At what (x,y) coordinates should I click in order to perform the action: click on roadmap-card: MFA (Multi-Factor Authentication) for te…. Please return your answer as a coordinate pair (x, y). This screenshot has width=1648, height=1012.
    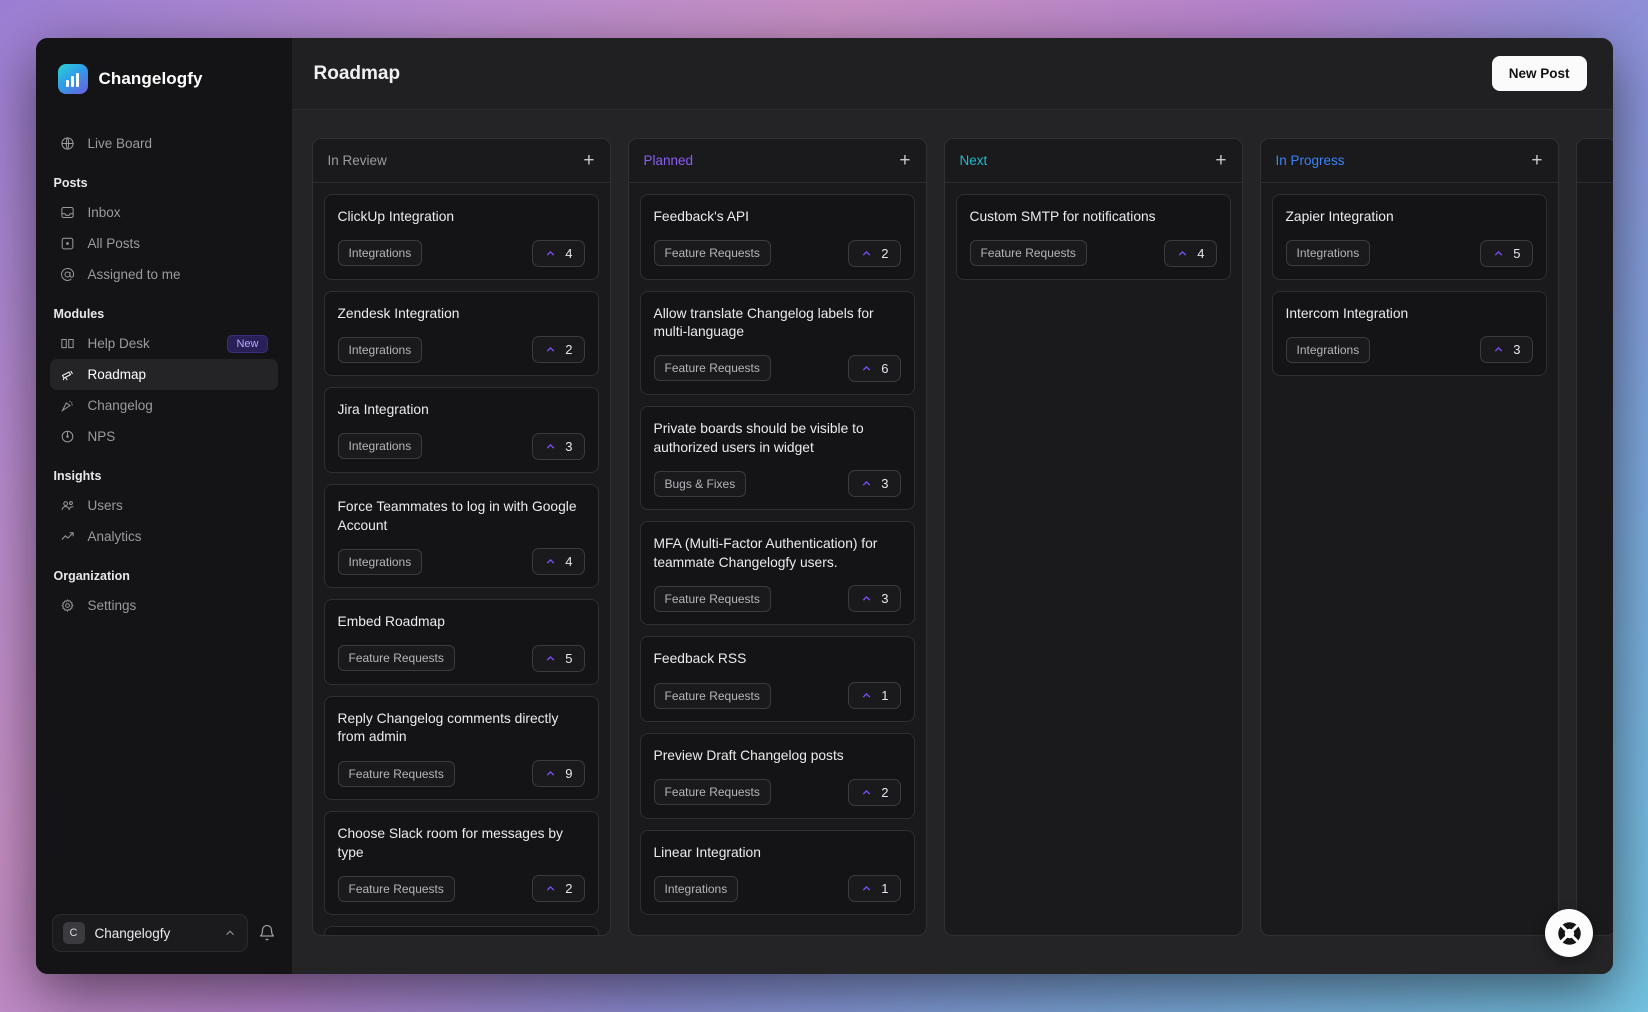
    Looking at the image, I should click on (777, 573).